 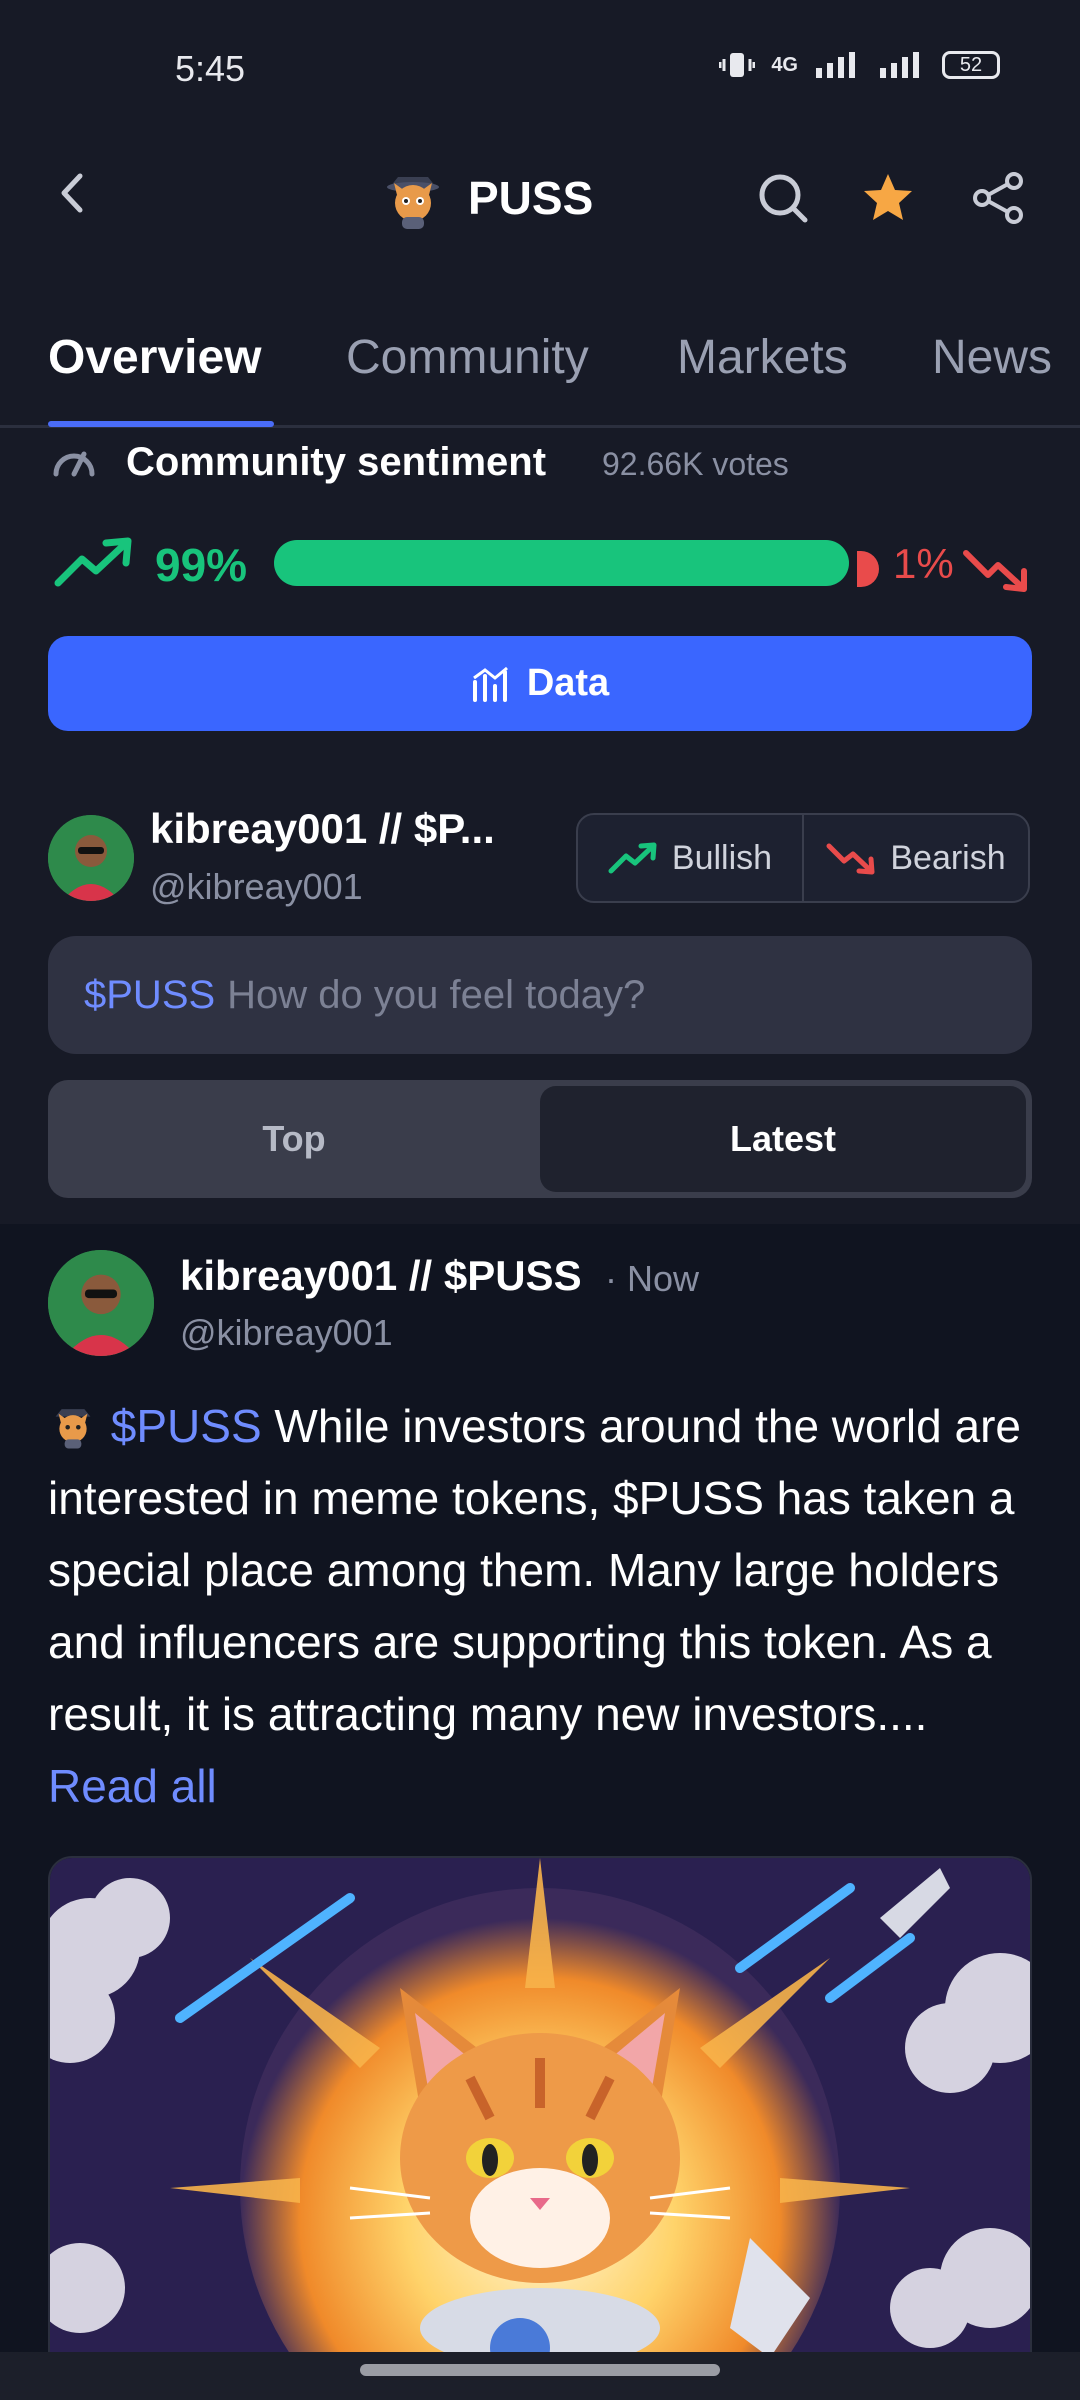 What do you see at coordinates (74, 464) in the screenshot?
I see `gauge-icon` at bounding box center [74, 464].